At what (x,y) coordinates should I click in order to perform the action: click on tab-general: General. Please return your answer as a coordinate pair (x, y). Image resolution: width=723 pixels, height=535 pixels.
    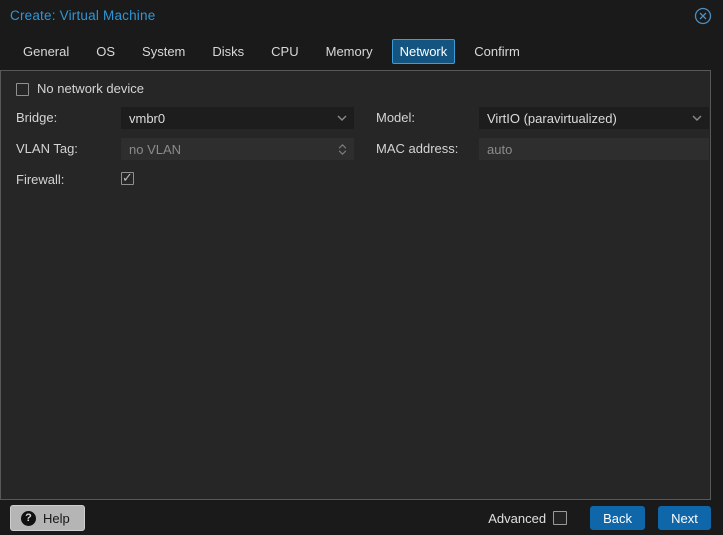
    Looking at the image, I should click on (46, 51).